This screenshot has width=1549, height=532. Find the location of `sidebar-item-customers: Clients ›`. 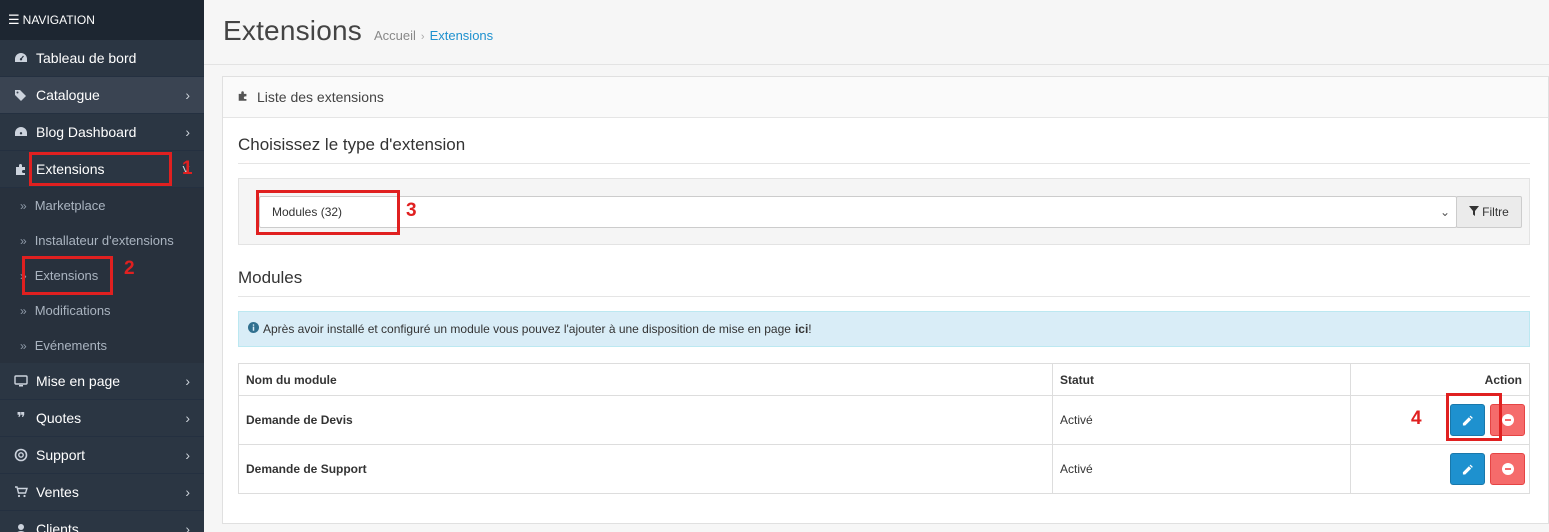

sidebar-item-customers: Clients › is located at coordinates (102, 521).